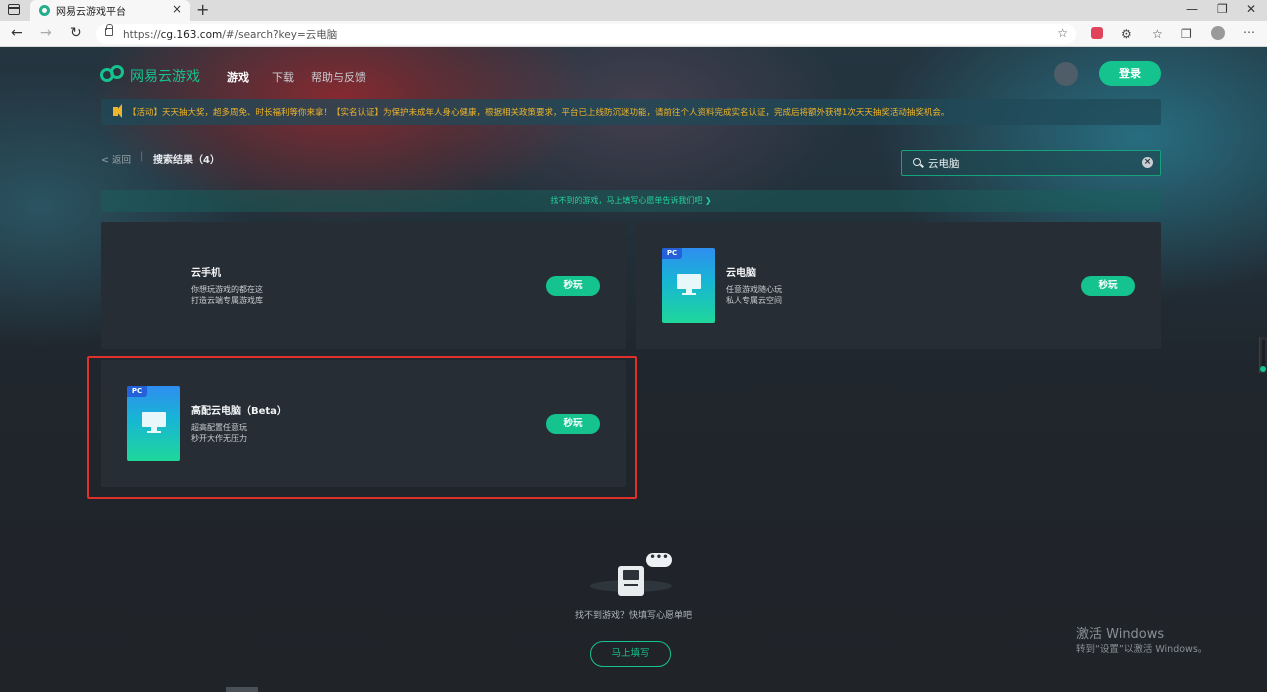 Image resolution: width=1267 pixels, height=692 pixels. What do you see at coordinates (46, 33) in the screenshot?
I see `forward-button: →` at bounding box center [46, 33].